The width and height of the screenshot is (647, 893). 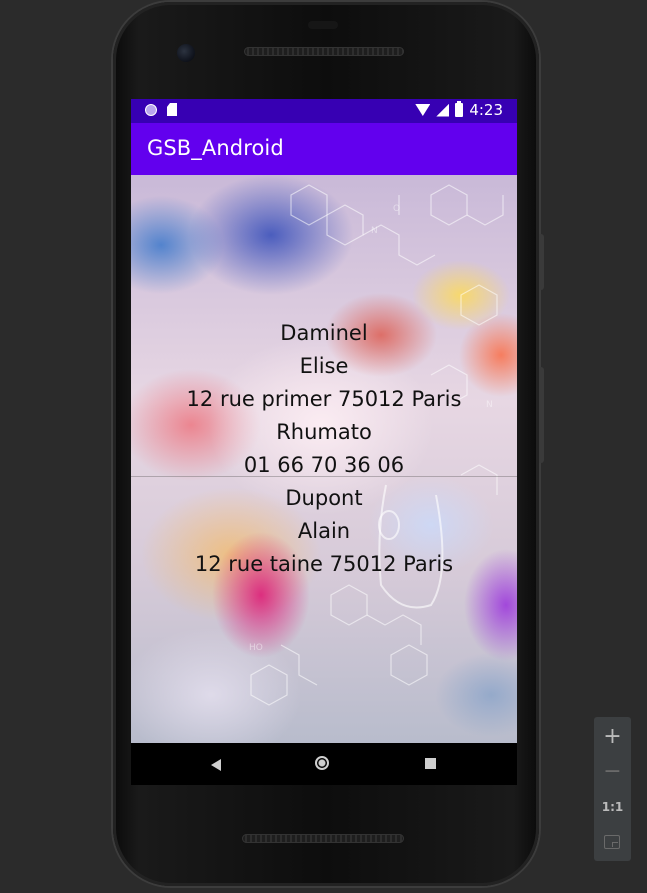 What do you see at coordinates (396, 209) in the screenshot?
I see `svg-text: O` at bounding box center [396, 209].